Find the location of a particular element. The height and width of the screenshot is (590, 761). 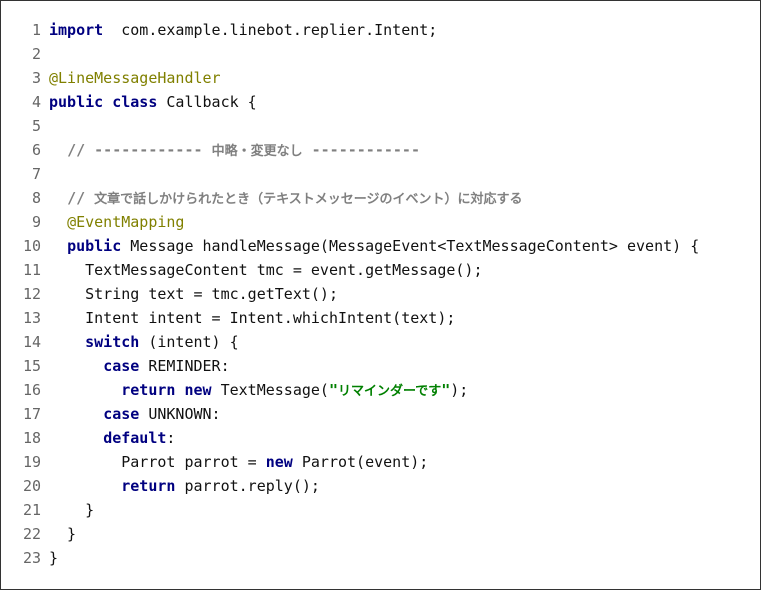

line-number: 17 is located at coordinates (31, 414).